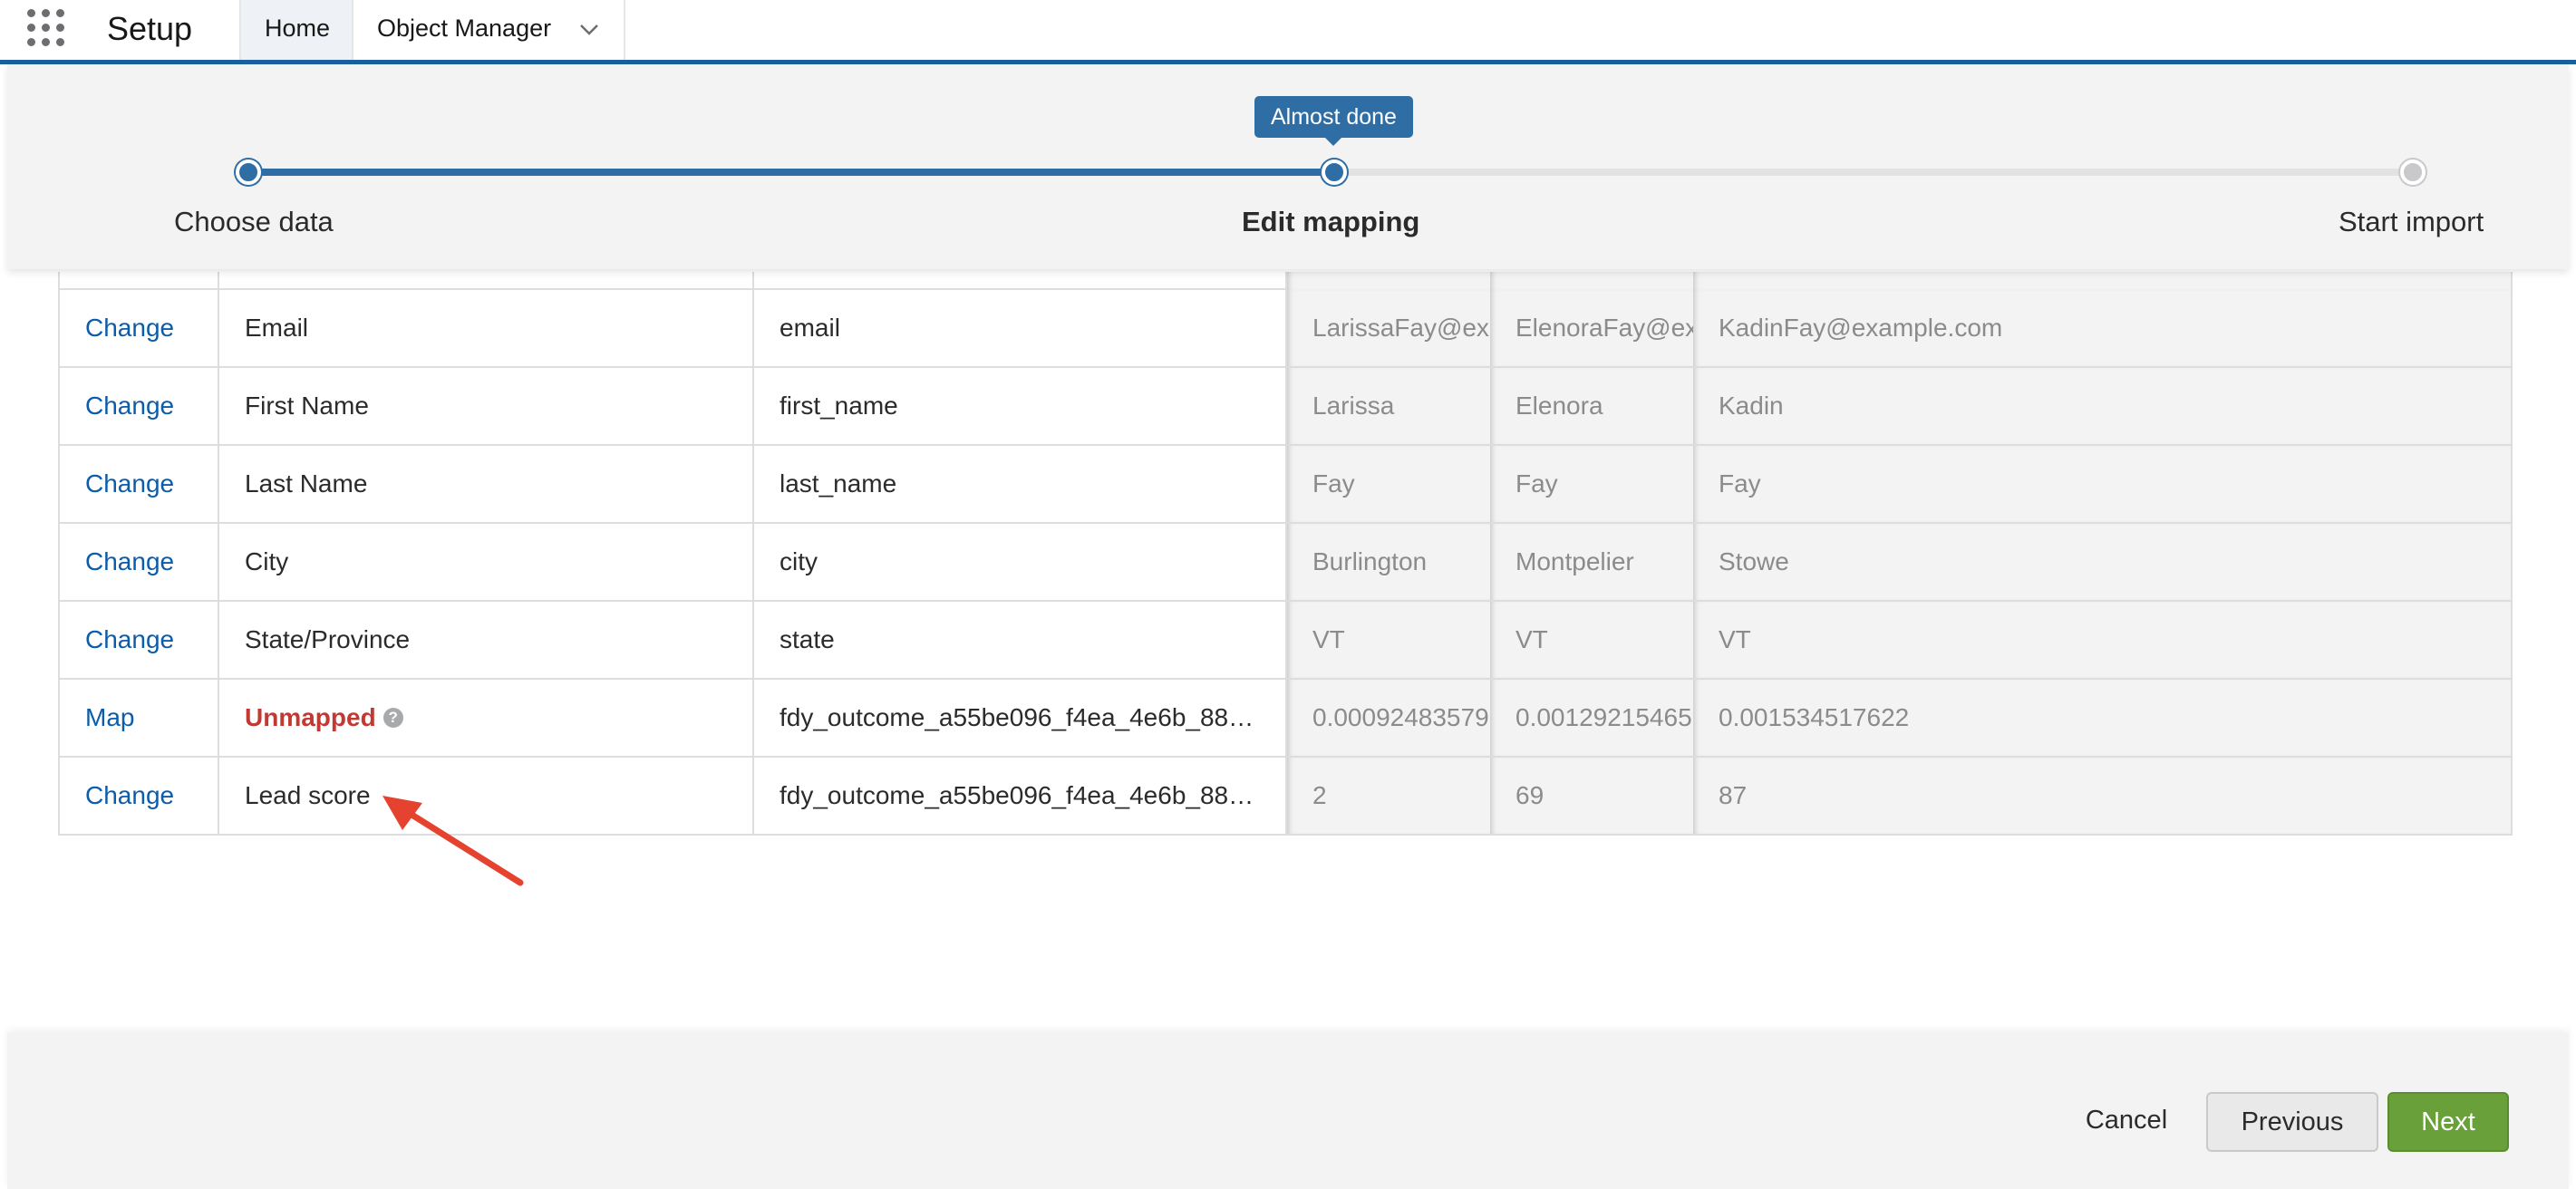 The image size is (2576, 1189). I want to click on step-marker-edit-mapping, so click(1334, 172).